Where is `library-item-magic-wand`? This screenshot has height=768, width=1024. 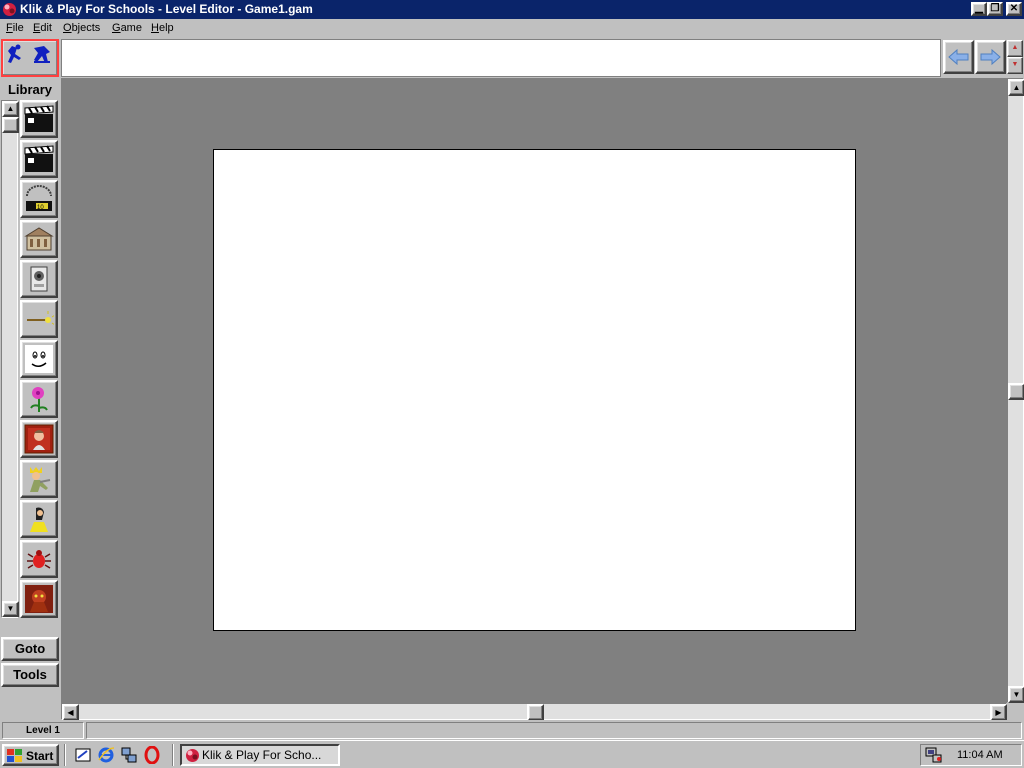 library-item-magic-wand is located at coordinates (39, 319).